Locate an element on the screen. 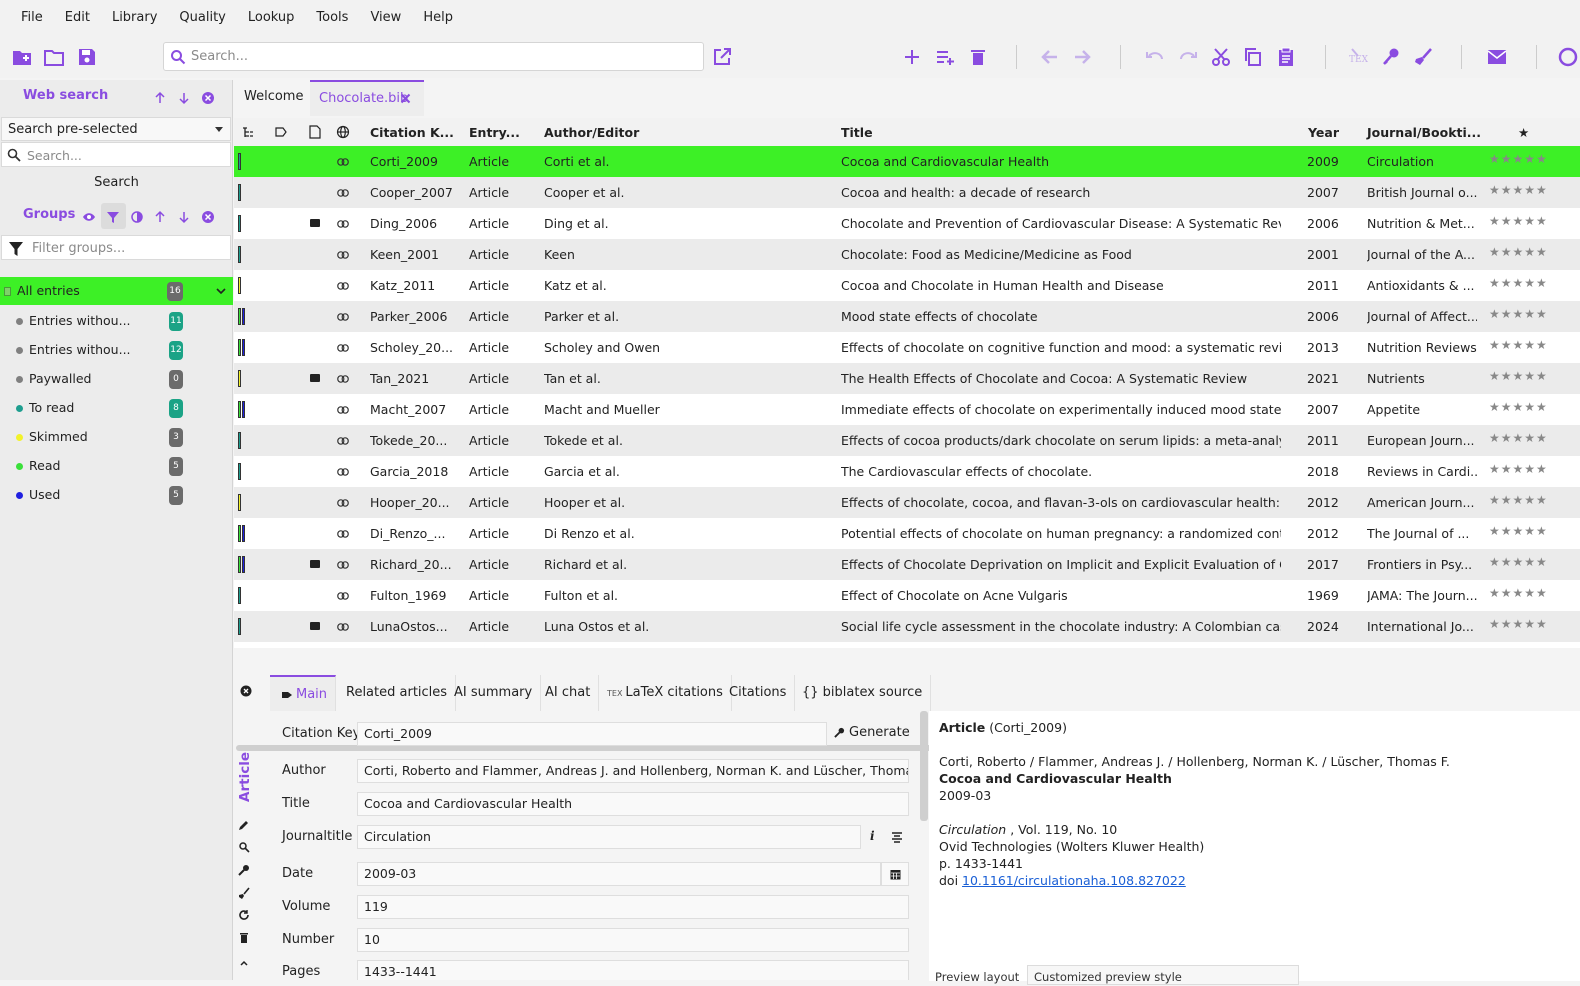  journaltitle-input: Circulation is located at coordinates (609, 837).